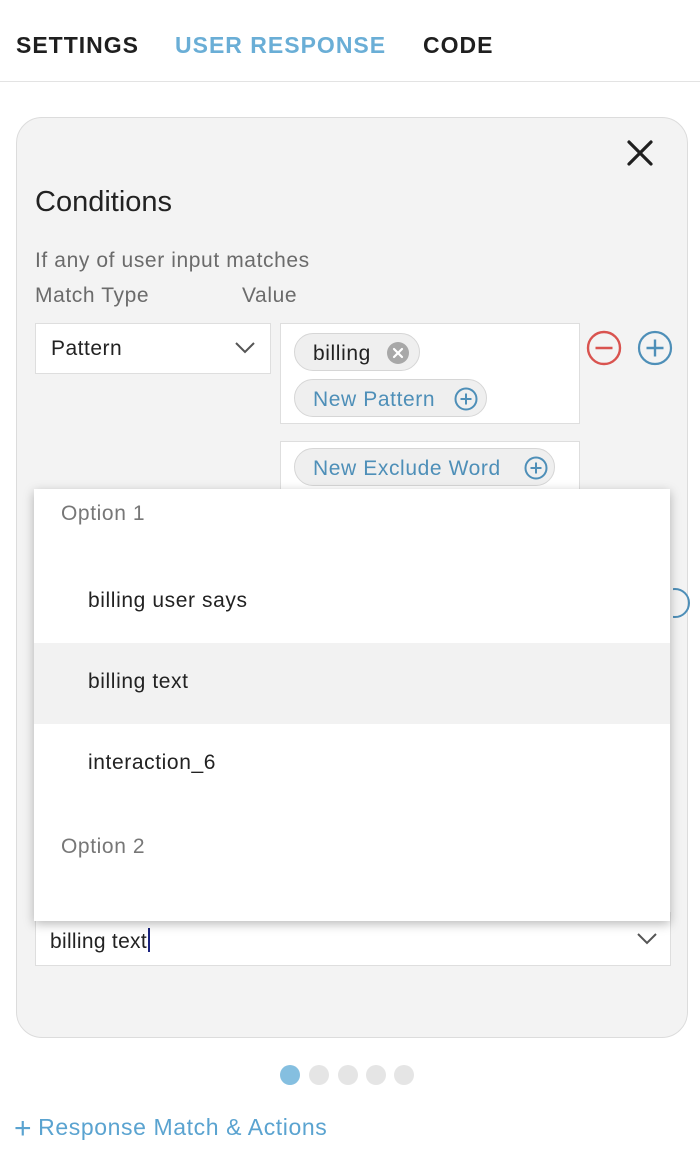  Describe the element at coordinates (153, 348) in the screenshot. I see `match-type-select: Pattern` at that location.